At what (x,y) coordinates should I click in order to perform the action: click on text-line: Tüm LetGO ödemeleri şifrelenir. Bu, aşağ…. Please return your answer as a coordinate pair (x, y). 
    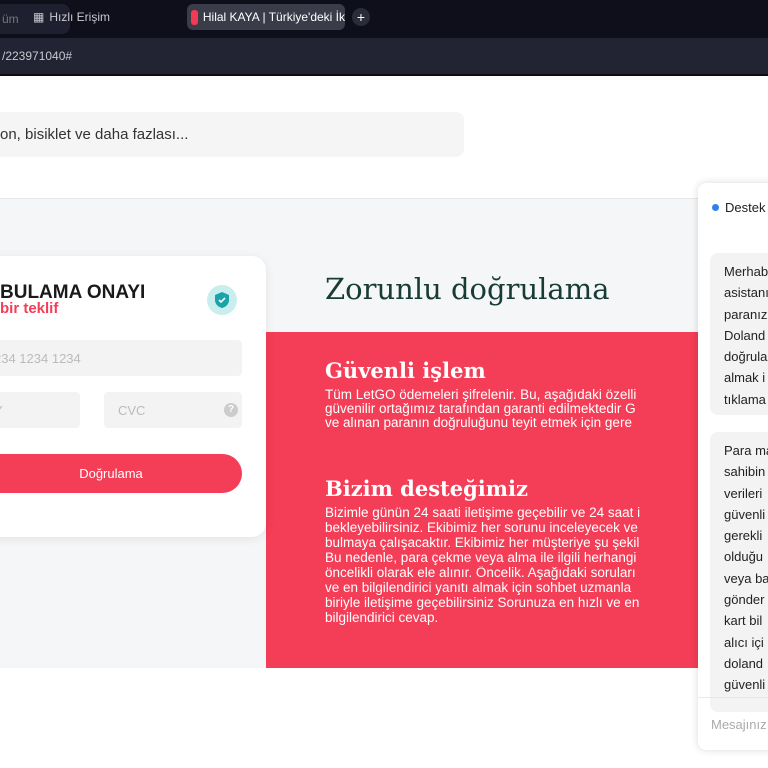
    Looking at the image, I should click on (481, 395).